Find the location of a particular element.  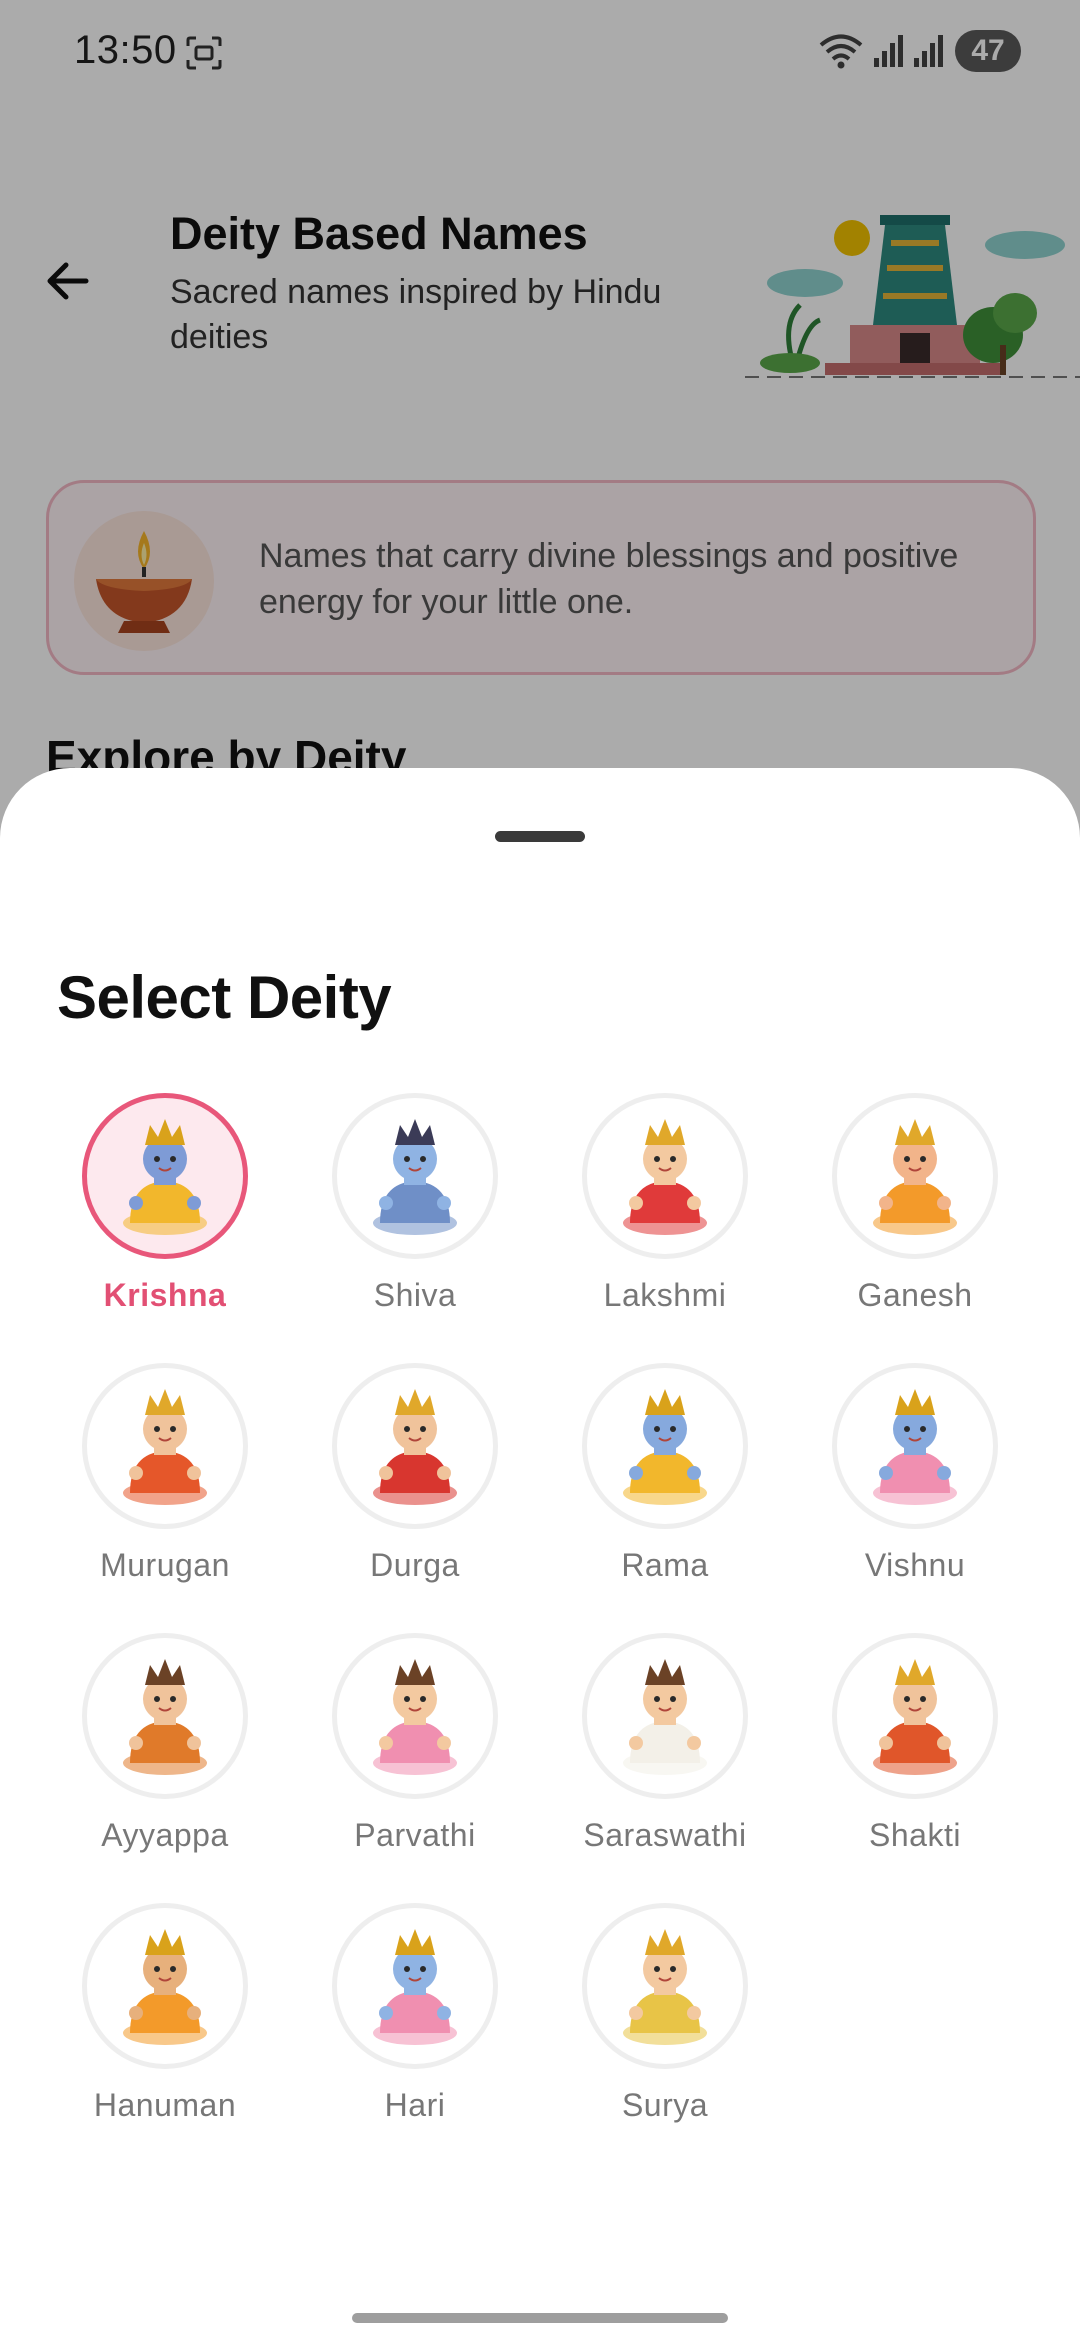

deity-option-murugan: Murugan is located at coordinates (165, 1483).